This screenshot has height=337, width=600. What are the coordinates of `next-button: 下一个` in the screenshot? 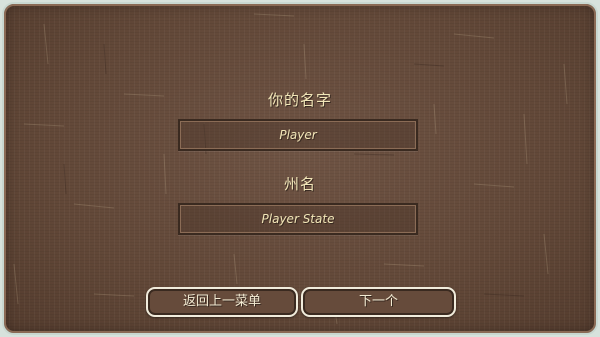 It's located at (378, 302).